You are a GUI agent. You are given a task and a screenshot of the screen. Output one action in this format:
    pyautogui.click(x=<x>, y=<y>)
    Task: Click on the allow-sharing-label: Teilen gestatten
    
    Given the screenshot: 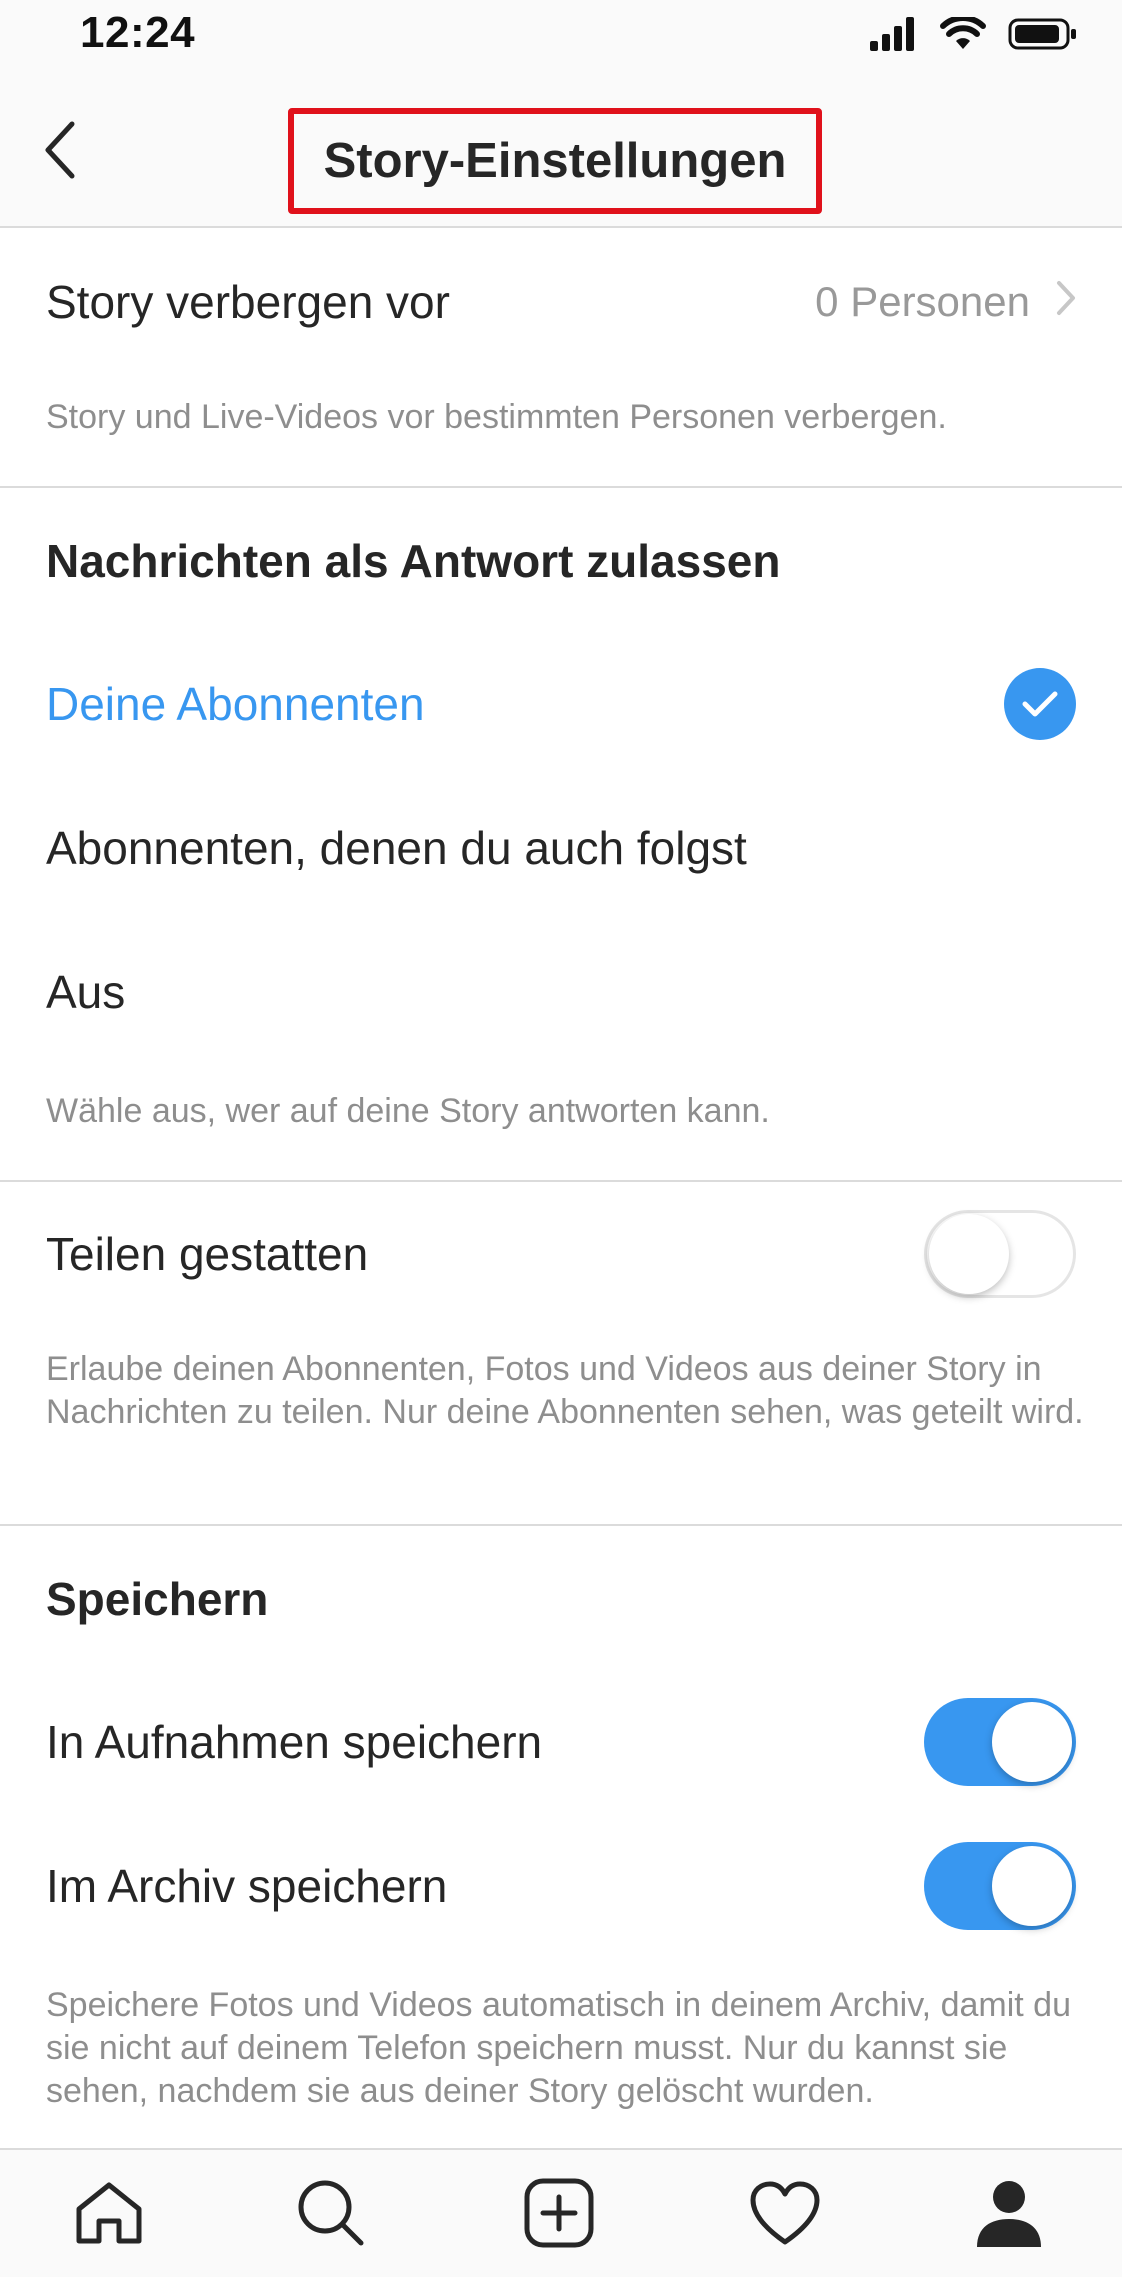 What is the action you would take?
    pyautogui.click(x=207, y=1254)
    